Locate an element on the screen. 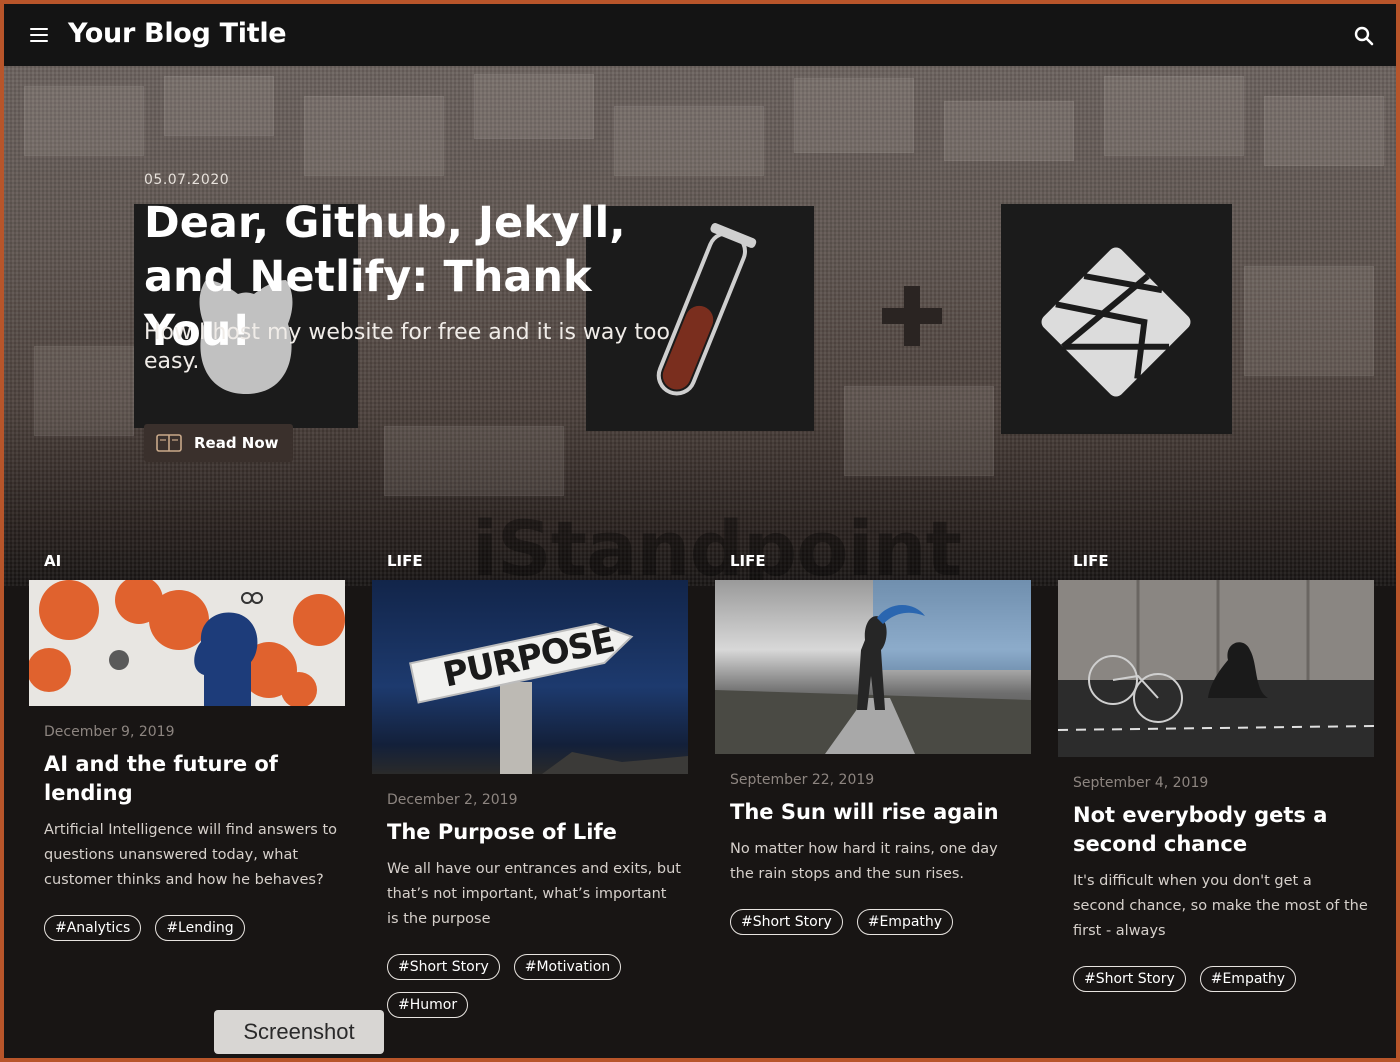  card-title: The Purpose of Life is located at coordinates (534, 832).